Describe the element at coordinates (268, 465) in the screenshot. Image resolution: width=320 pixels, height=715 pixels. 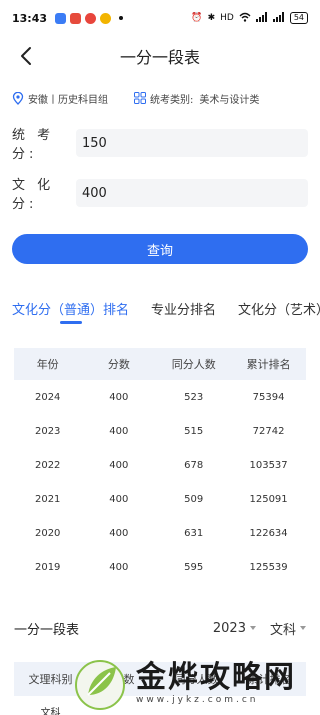
I see `table-cell: 103537` at that location.